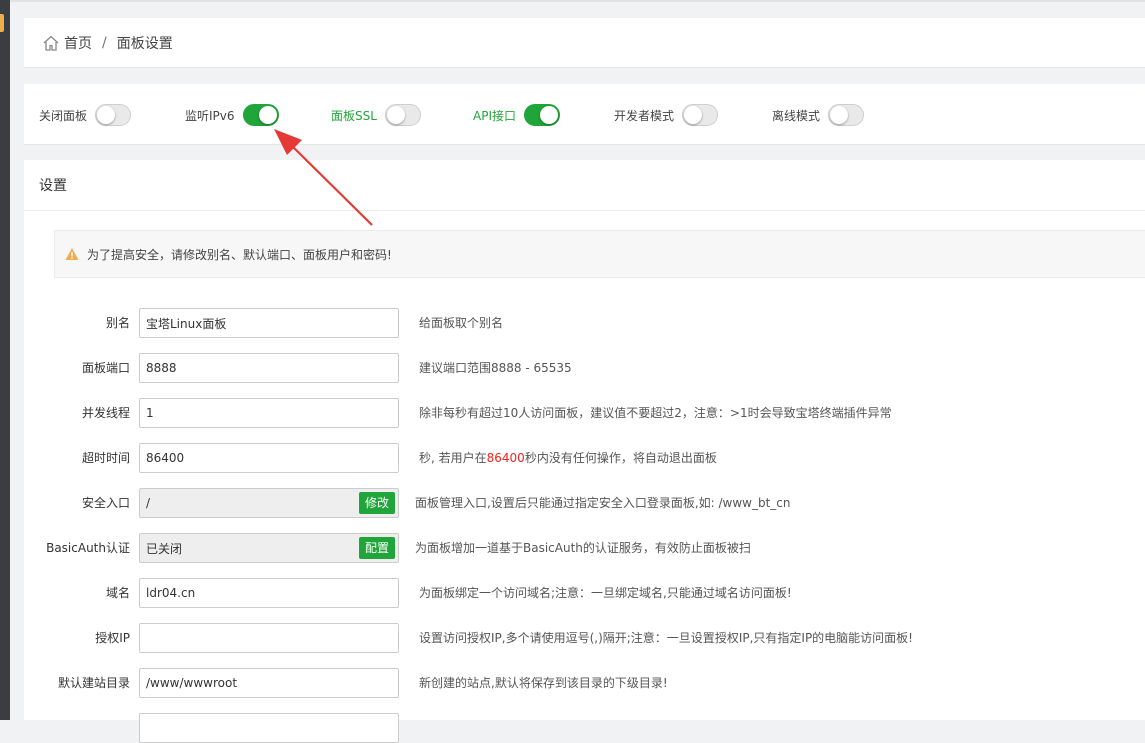 This screenshot has width=1145, height=743. I want to click on switch-developer-mode: 开发者模式, so click(666, 115).